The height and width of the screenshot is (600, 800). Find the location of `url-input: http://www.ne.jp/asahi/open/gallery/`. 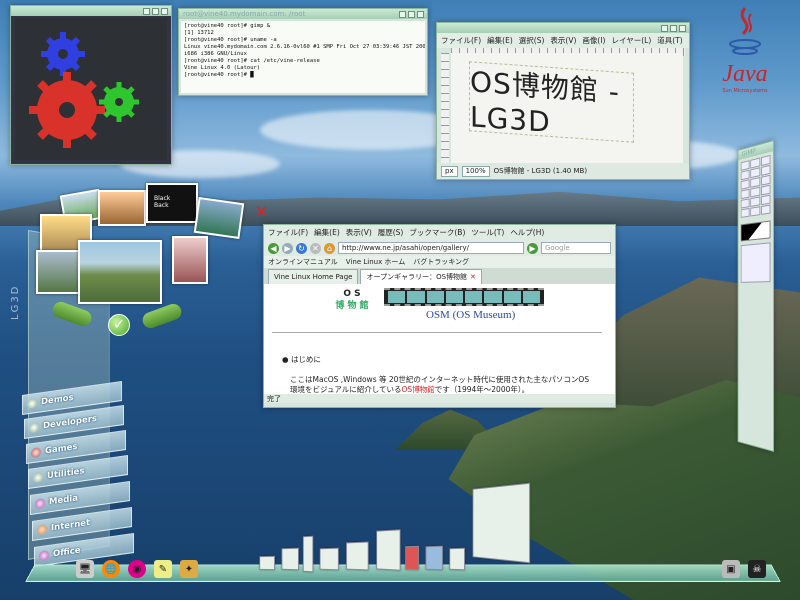

url-input: http://www.ne.jp/asahi/open/gallery/ is located at coordinates (431, 248).